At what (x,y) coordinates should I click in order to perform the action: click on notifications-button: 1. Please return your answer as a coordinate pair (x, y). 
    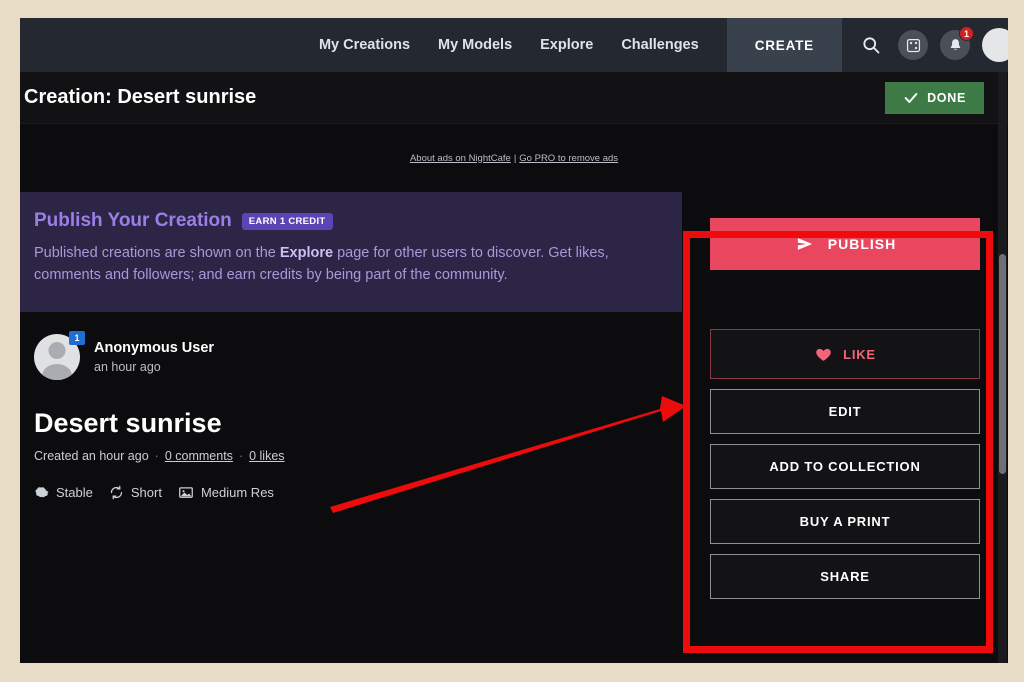
    Looking at the image, I should click on (957, 43).